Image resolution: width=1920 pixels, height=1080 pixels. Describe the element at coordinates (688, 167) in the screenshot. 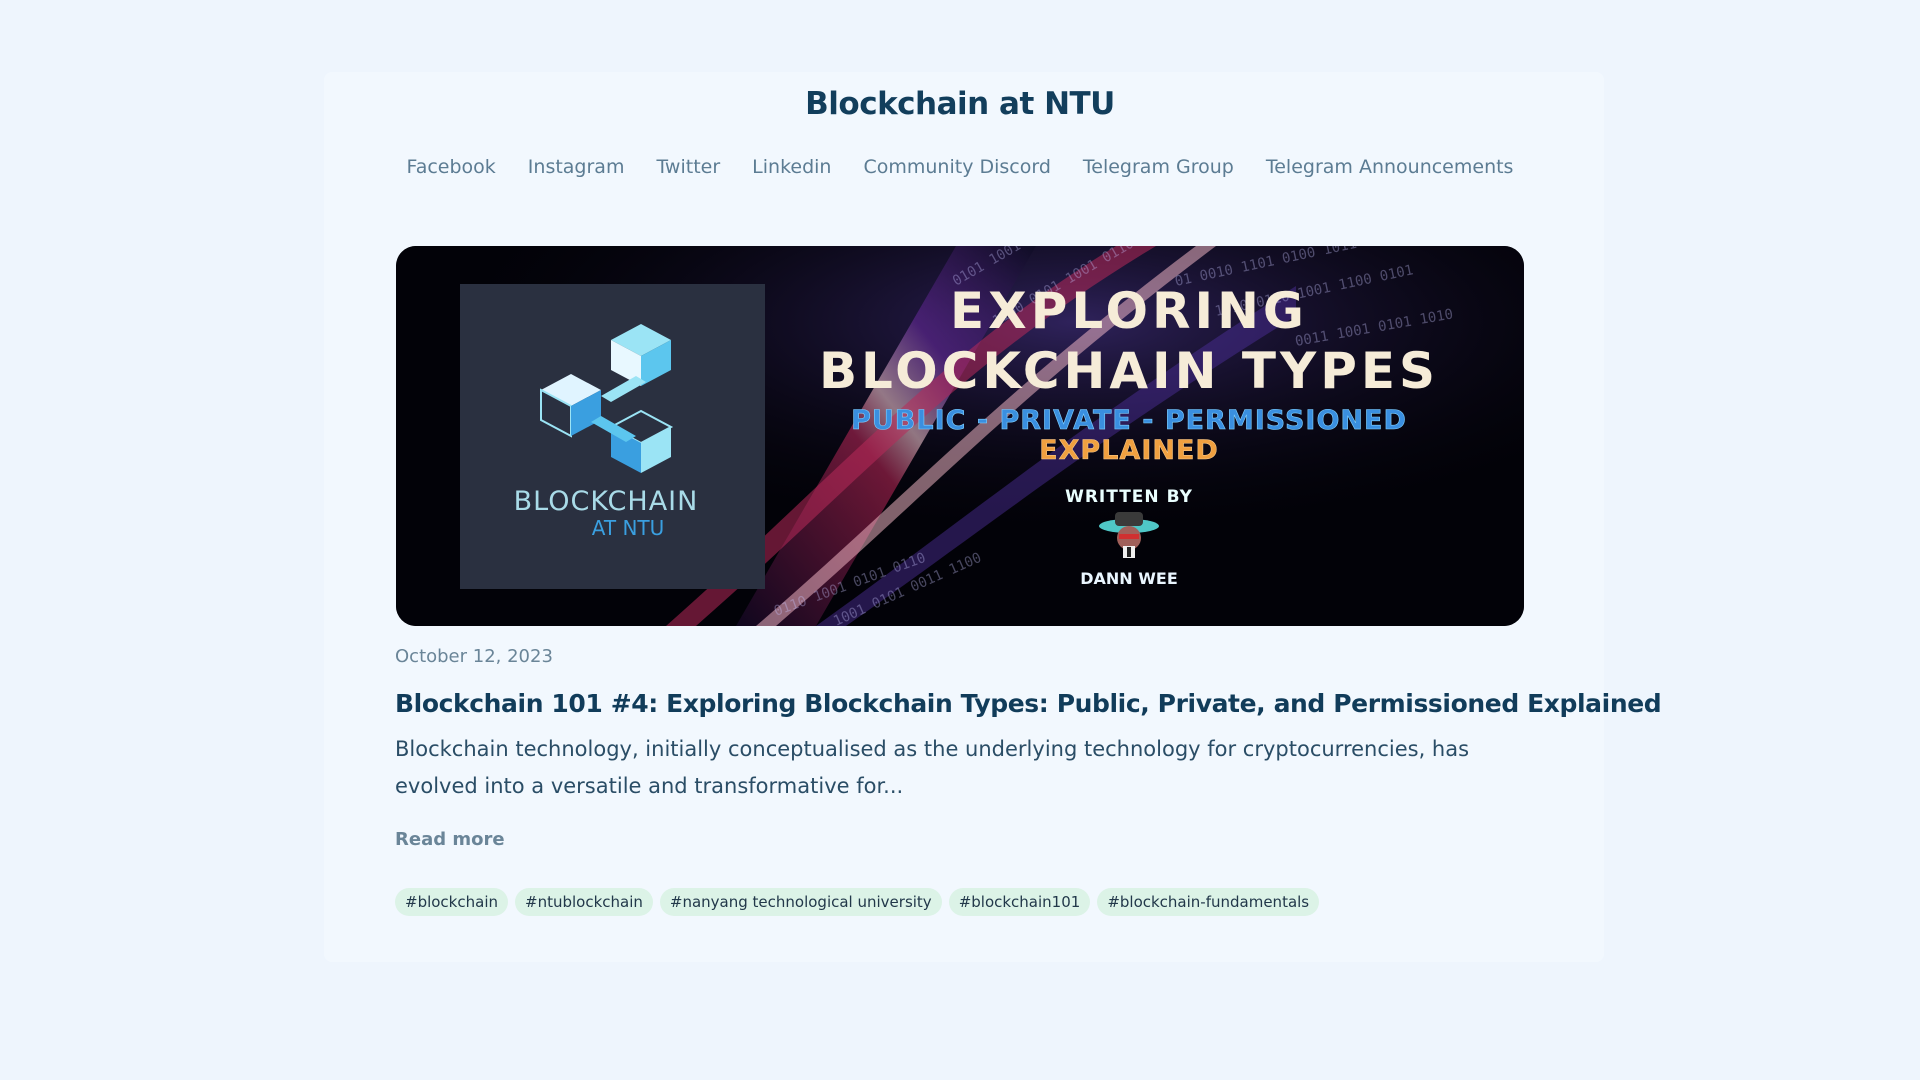

I see `nav-link-twitter: Twitter` at that location.